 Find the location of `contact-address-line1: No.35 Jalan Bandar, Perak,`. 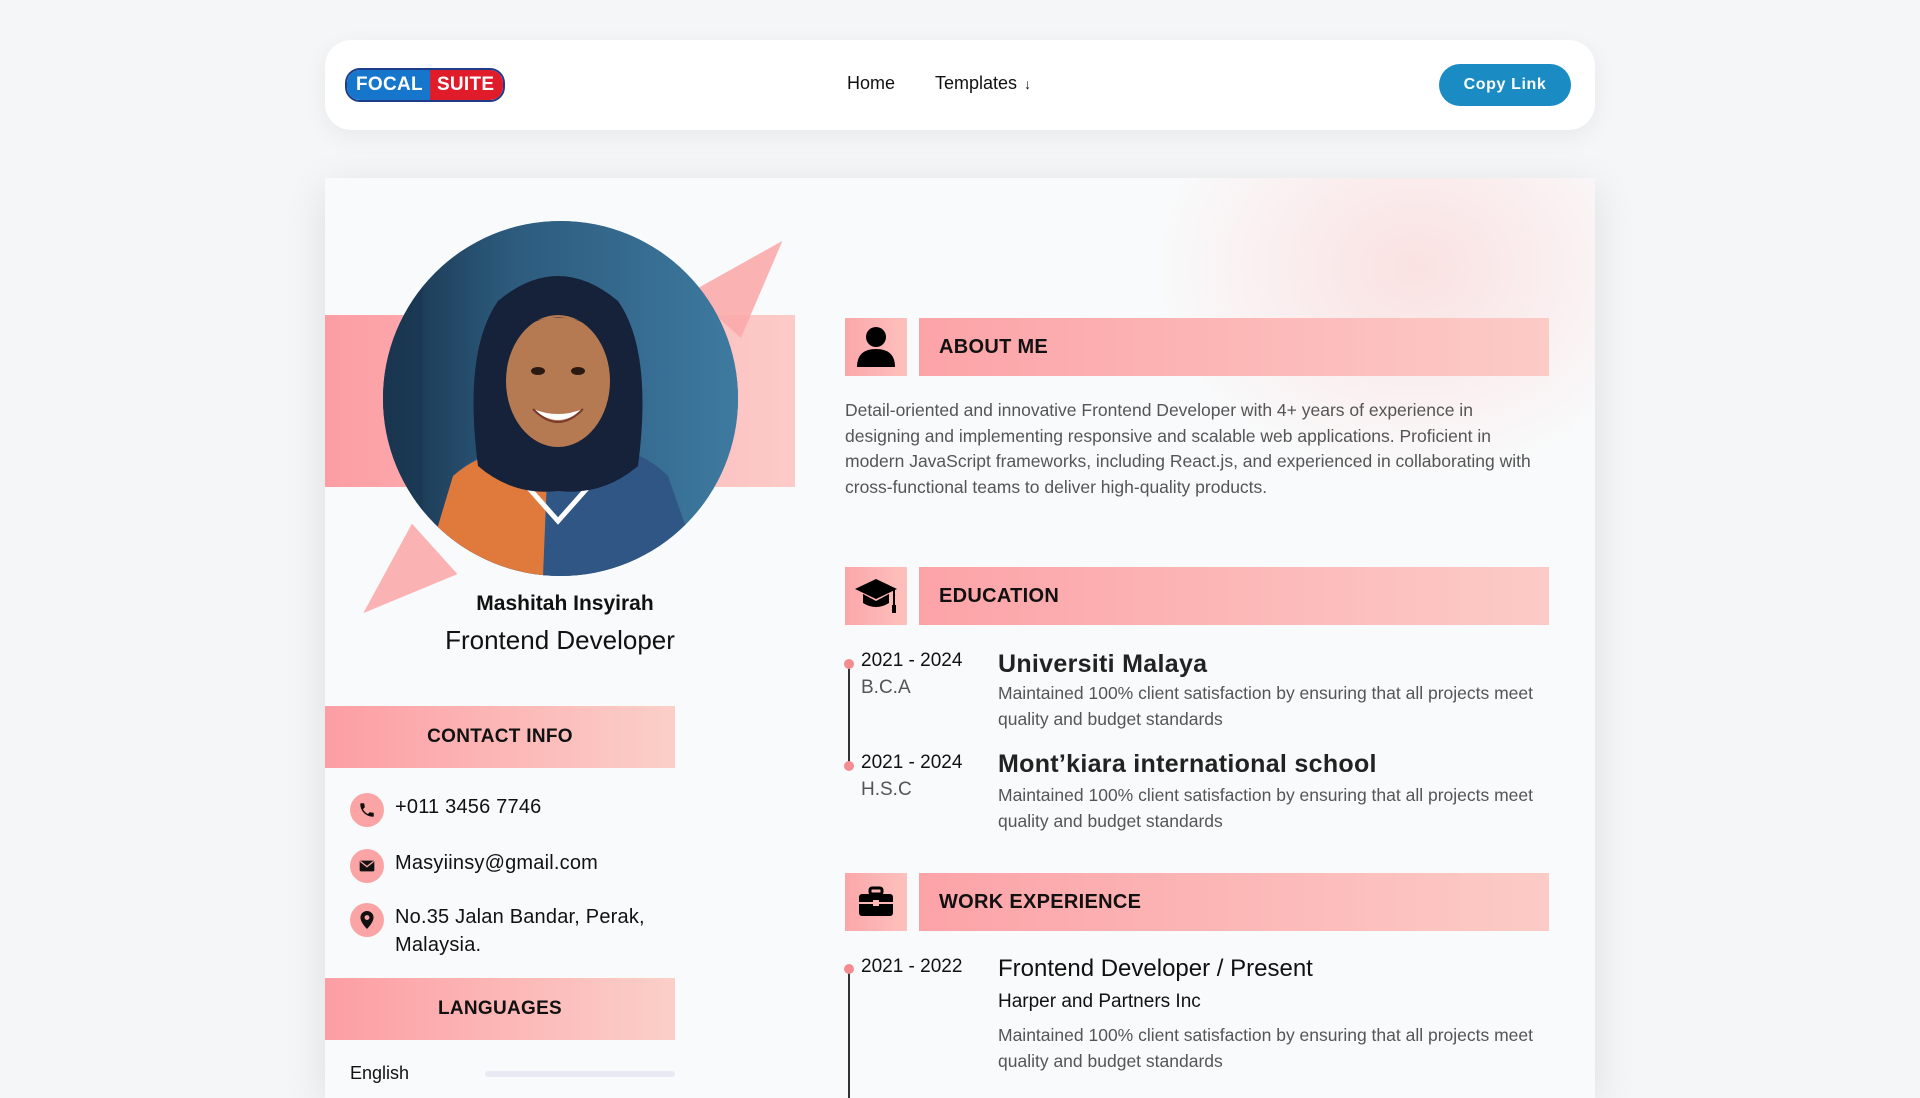

contact-address-line1: No.35 Jalan Bandar, Perak, is located at coordinates (520, 917).